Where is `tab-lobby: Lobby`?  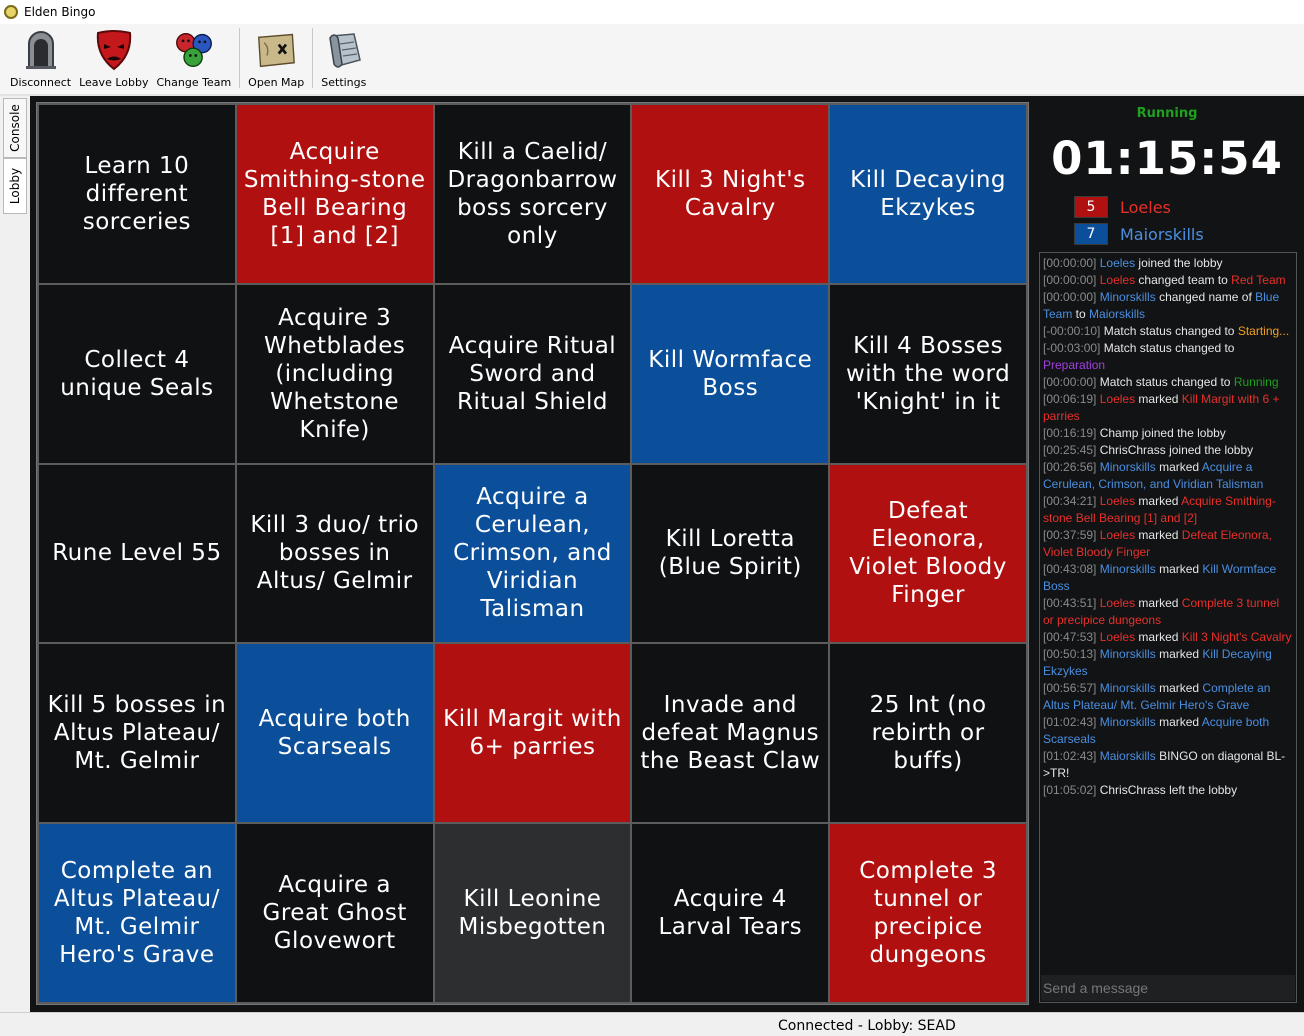
tab-lobby: Lobby is located at coordinates (15, 186).